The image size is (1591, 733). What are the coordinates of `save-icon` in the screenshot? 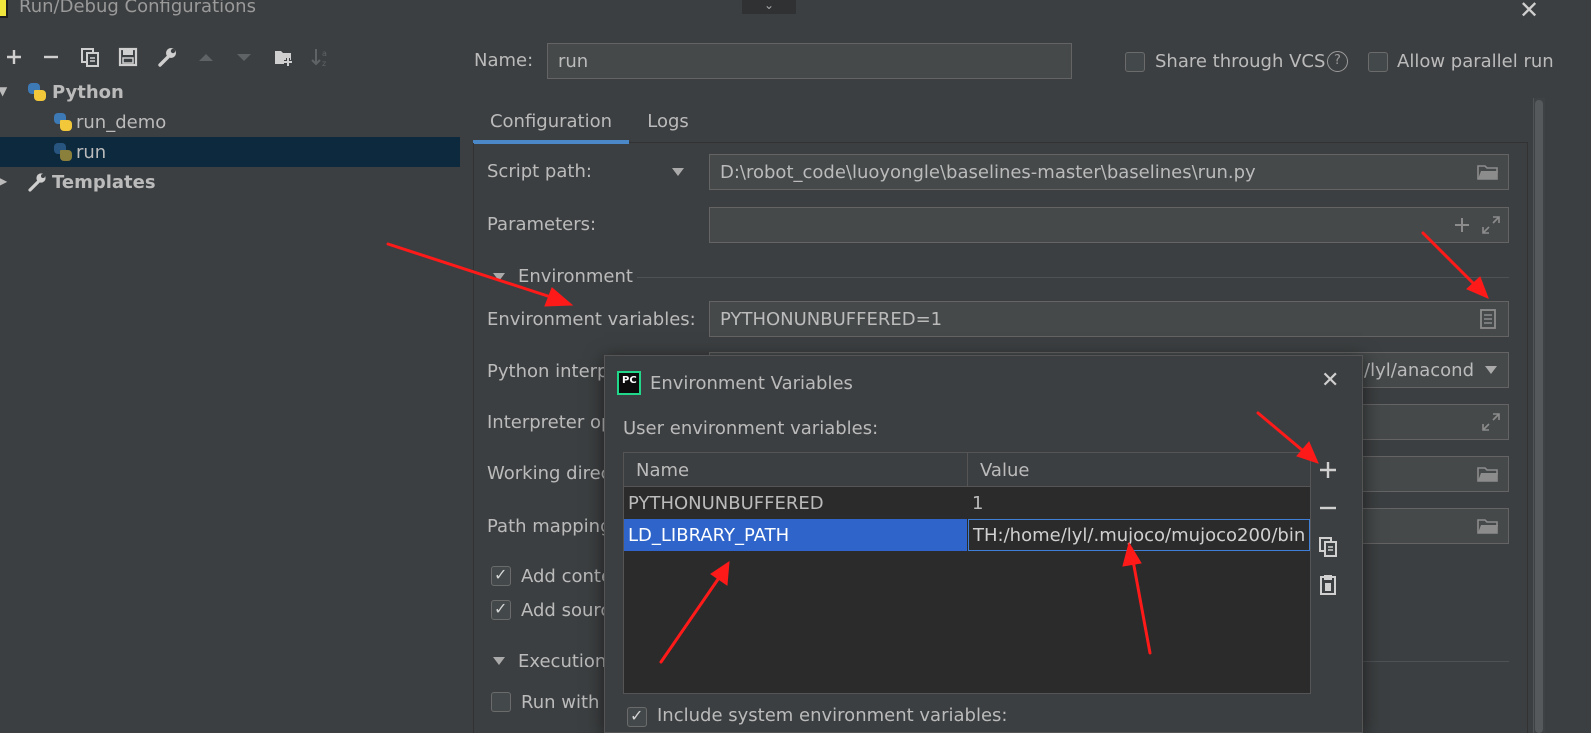 It's located at (128, 57).